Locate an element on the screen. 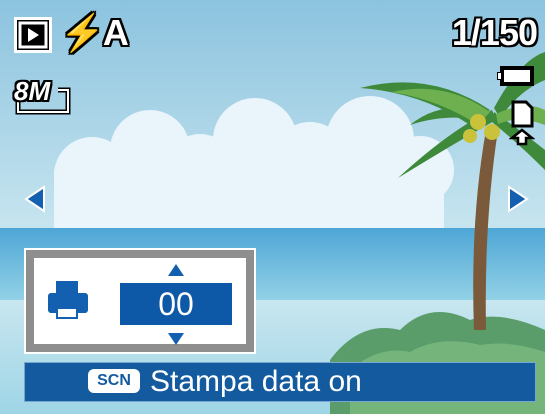  status-message: Stampa data on is located at coordinates (256, 381).